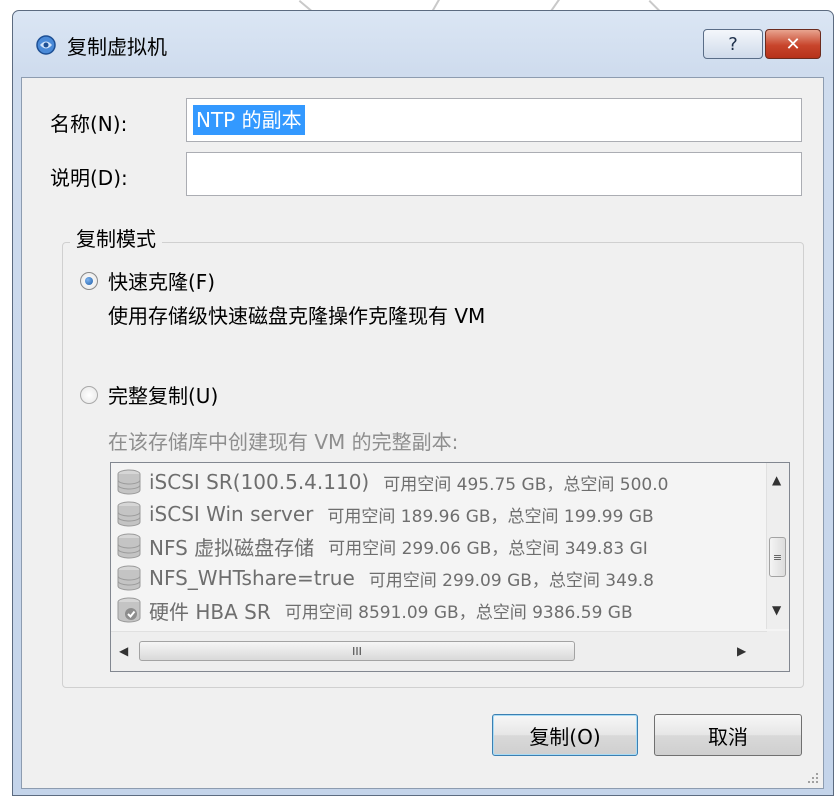 The image size is (836, 798). I want to click on disk-check-icon, so click(129, 610).